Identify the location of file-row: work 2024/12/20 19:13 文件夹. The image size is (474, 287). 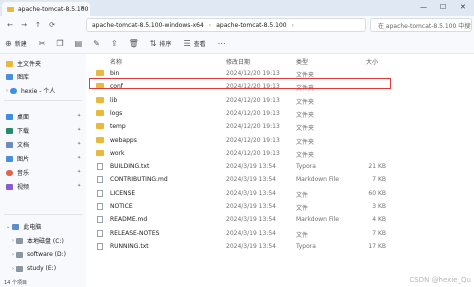
(282, 153).